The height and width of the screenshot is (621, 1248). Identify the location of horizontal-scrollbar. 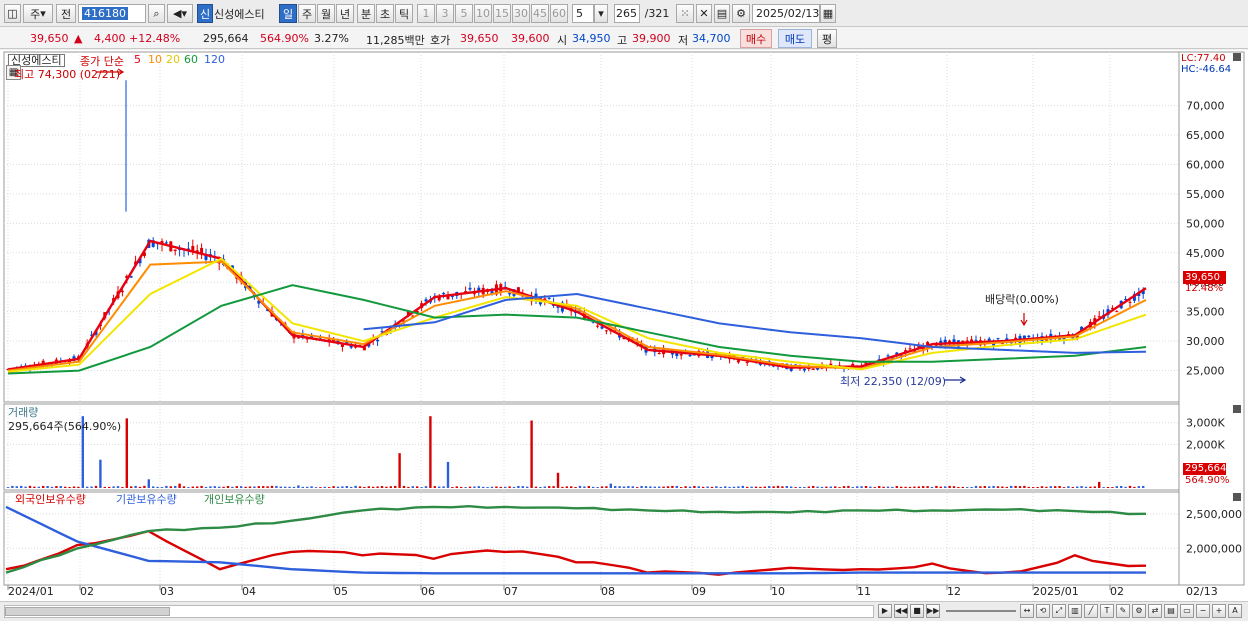
(439, 611).